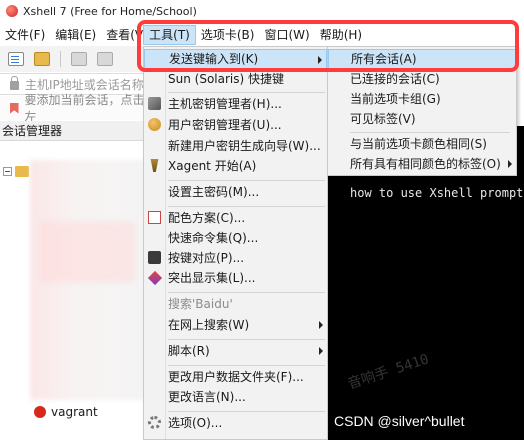 The height and width of the screenshot is (440, 524). Describe the element at coordinates (40, 412) in the screenshot. I see `session-icon` at that location.